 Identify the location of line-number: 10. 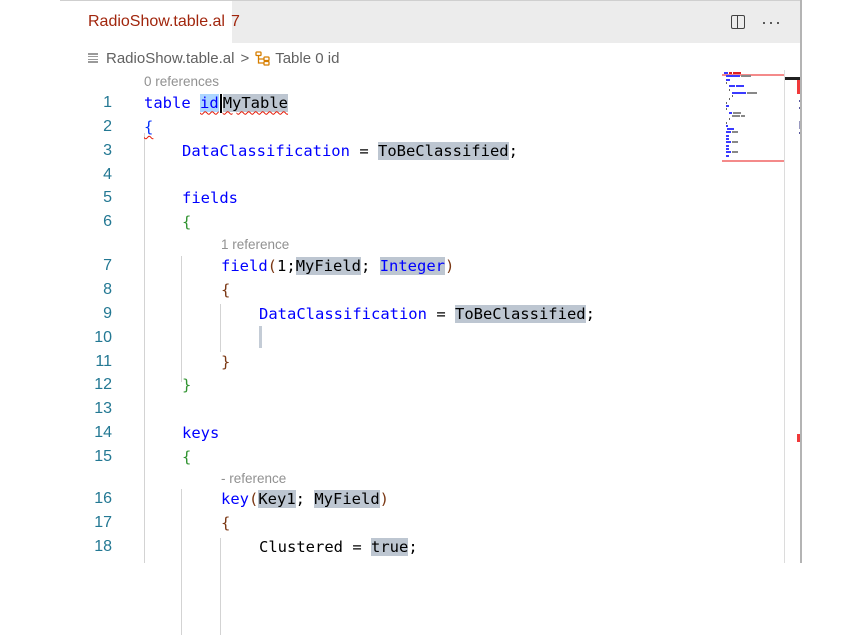
(103, 337).